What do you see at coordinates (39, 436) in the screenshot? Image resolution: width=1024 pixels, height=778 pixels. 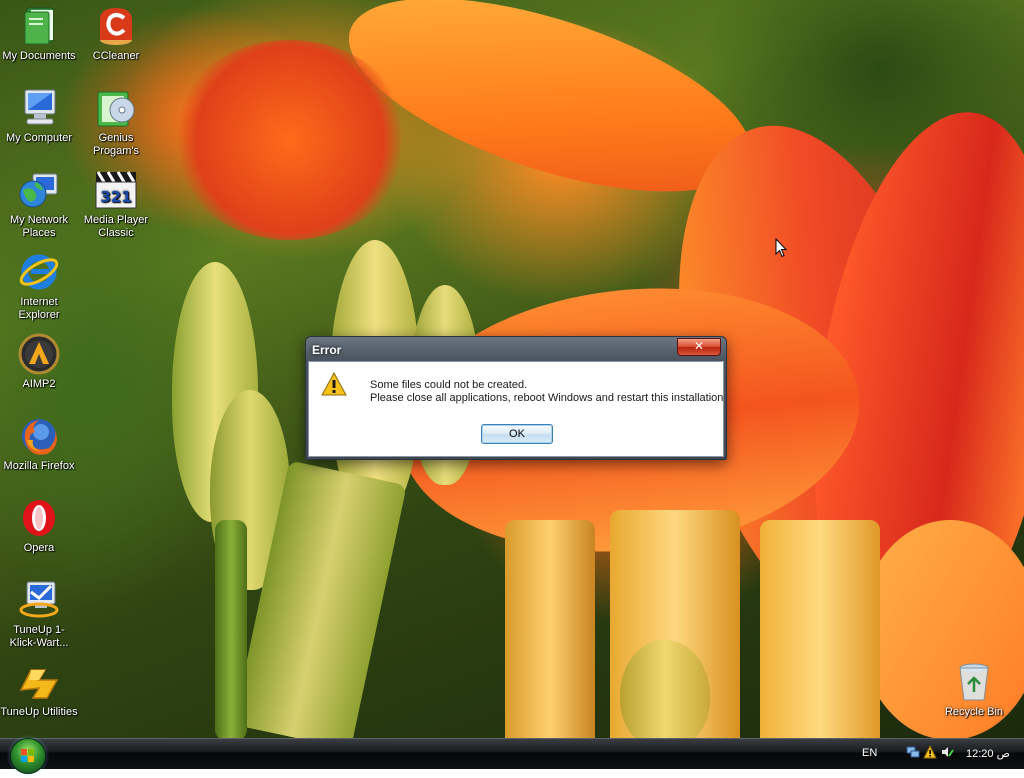 I see `firefox-icon` at bounding box center [39, 436].